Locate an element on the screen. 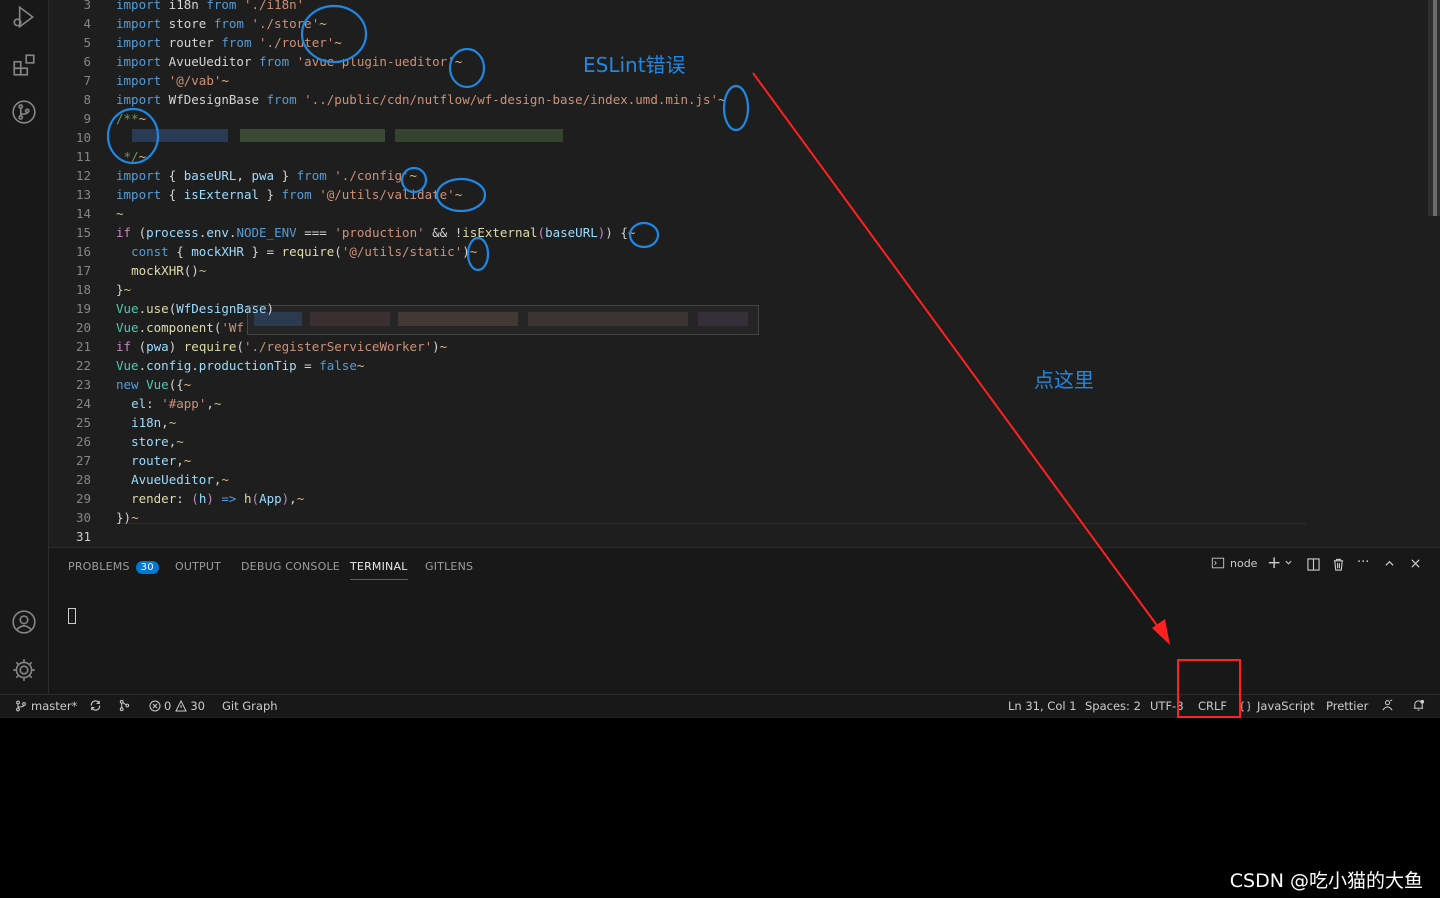 This screenshot has width=1440, height=898. line-number: 18 is located at coordinates (83, 289).